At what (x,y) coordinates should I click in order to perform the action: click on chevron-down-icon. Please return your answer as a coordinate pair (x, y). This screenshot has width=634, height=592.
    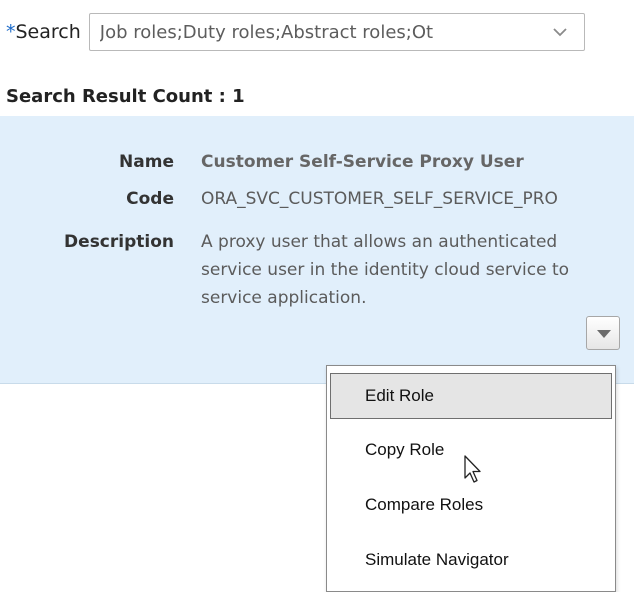
    Looking at the image, I should click on (560, 32).